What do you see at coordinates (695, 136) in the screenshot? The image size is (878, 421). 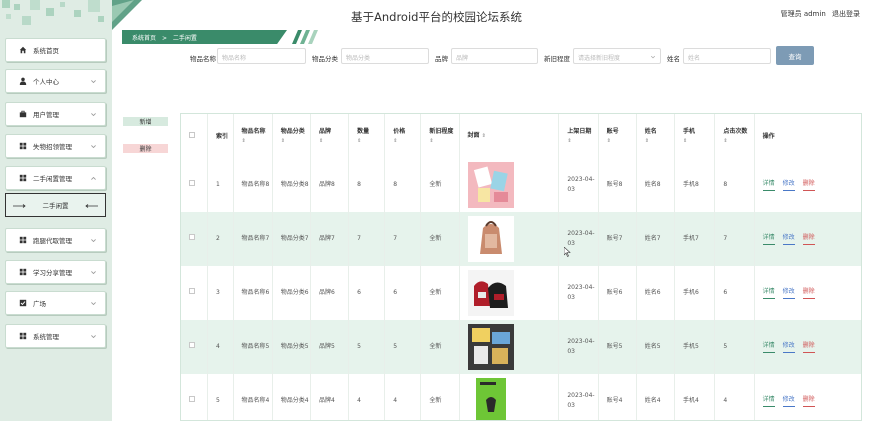 I see `col-phone: 手机 ⇕` at bounding box center [695, 136].